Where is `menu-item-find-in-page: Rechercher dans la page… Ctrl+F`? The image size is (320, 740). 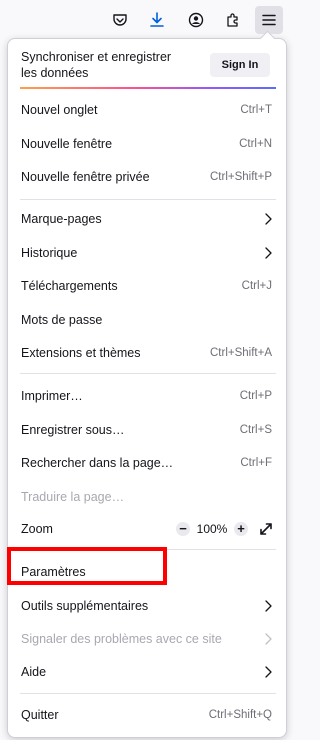 menu-item-find-in-page: Rechercher dans la page… Ctrl+F is located at coordinates (147, 463).